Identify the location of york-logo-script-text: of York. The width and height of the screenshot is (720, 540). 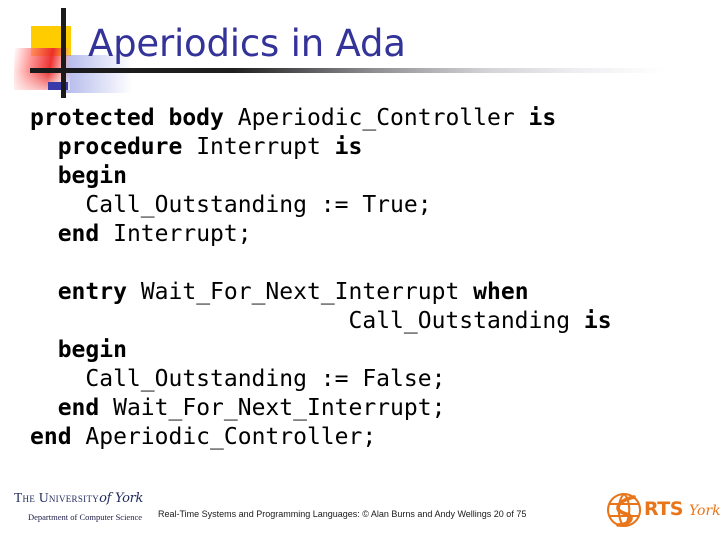
(121, 498).